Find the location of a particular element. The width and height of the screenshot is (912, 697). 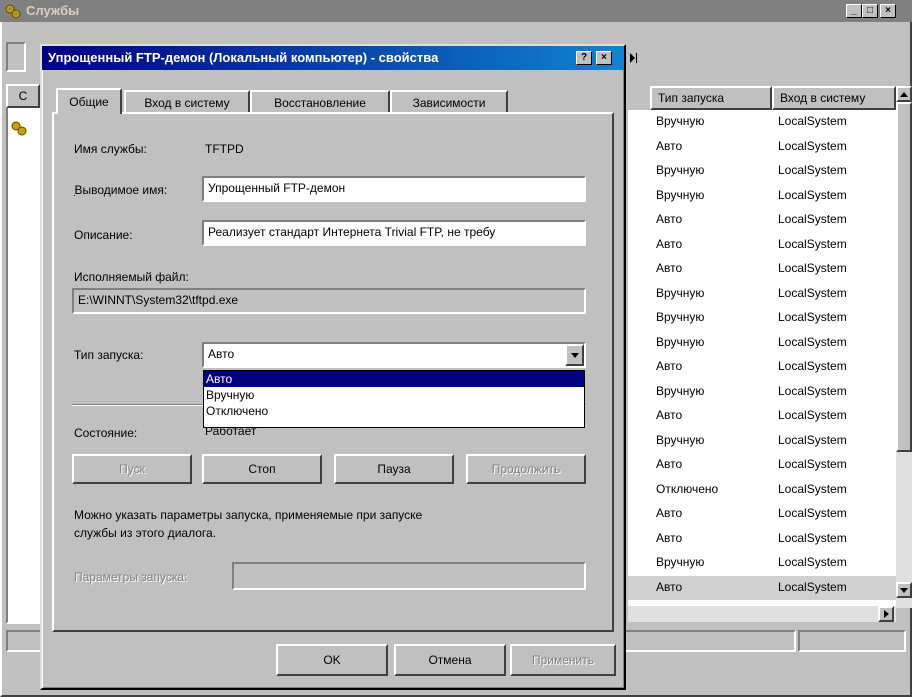

chevron-down-icon is located at coordinates (574, 355).